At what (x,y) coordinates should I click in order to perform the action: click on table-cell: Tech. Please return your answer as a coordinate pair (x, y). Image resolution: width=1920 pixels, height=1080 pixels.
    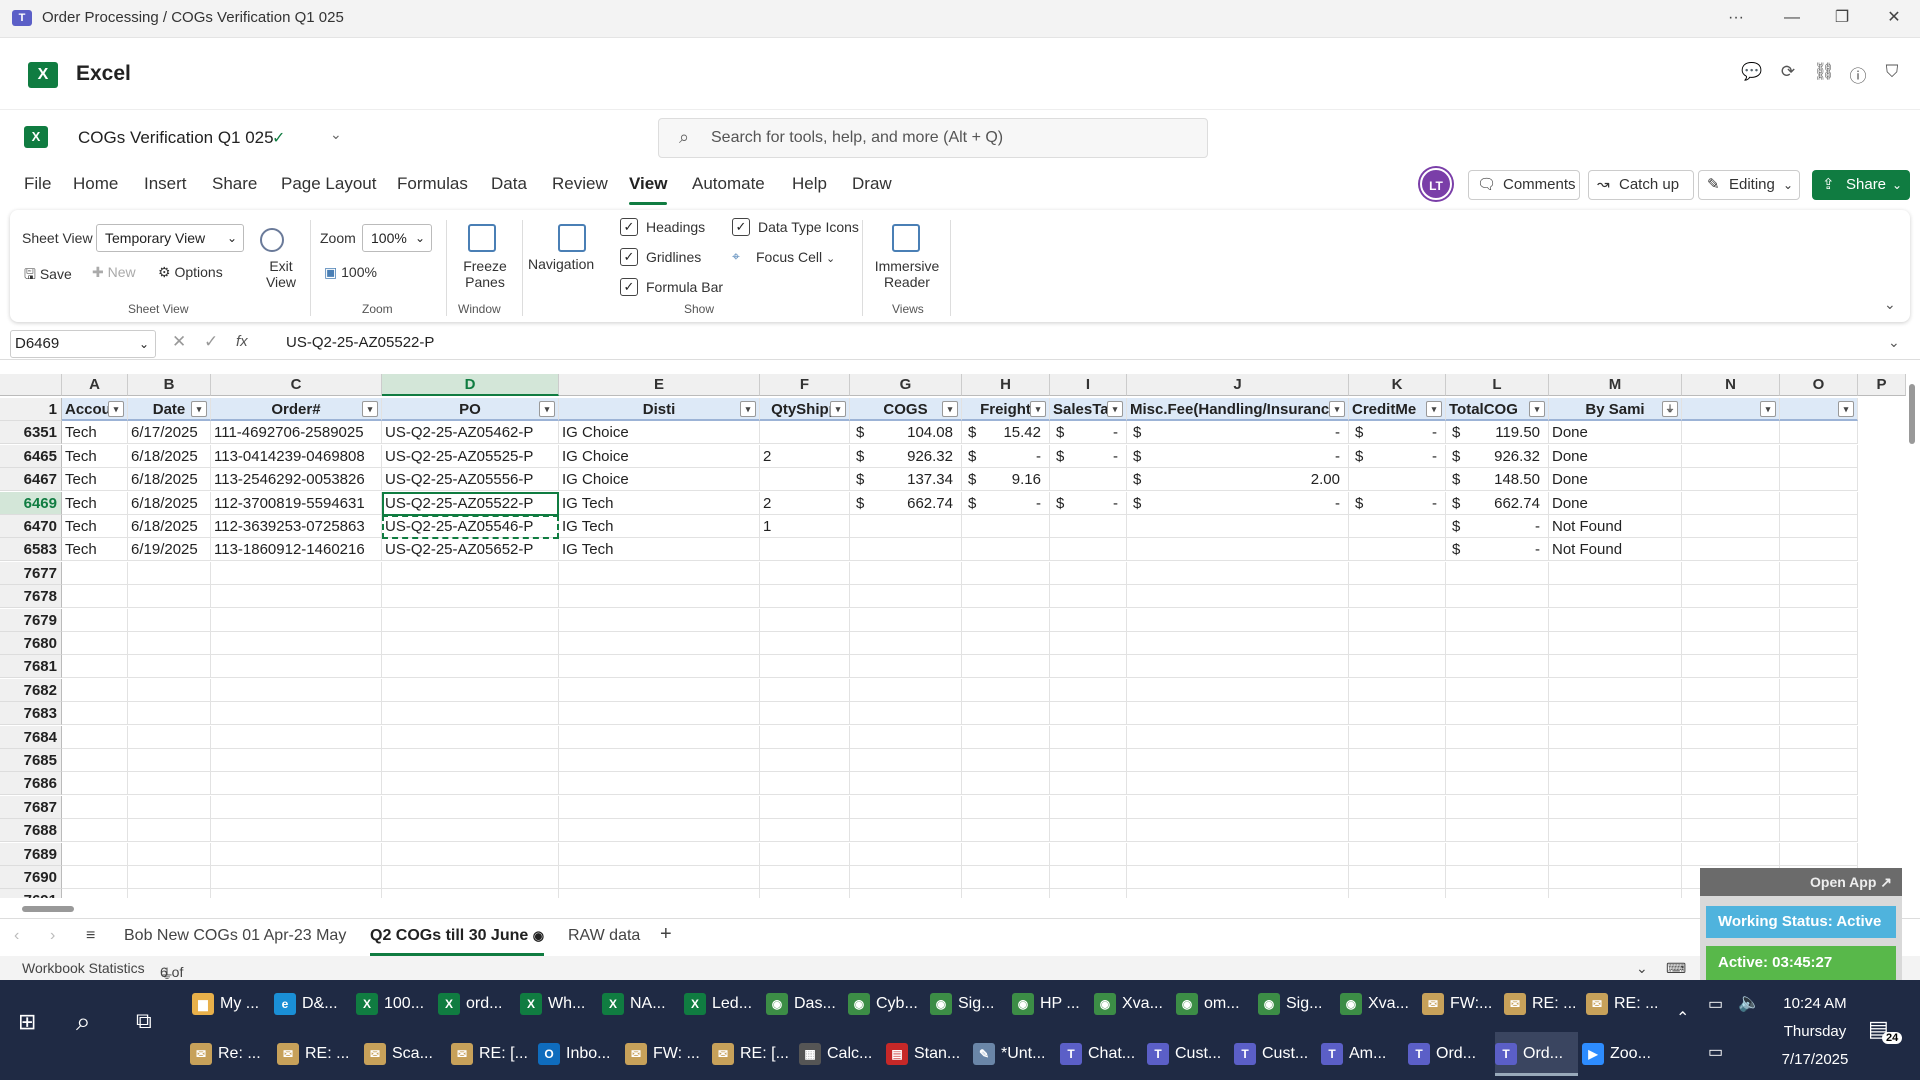
    Looking at the image, I should click on (95, 550).